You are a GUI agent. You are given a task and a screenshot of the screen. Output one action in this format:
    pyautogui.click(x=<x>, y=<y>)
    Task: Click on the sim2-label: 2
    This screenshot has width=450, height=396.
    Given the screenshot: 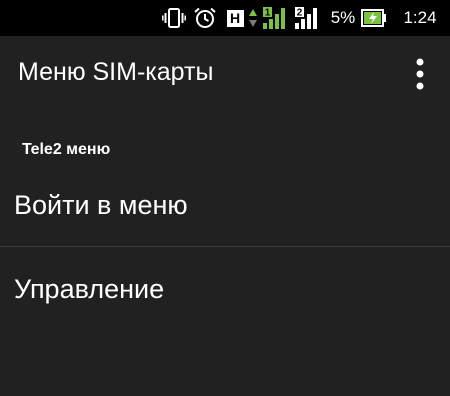 What is the action you would take?
    pyautogui.click(x=300, y=13)
    